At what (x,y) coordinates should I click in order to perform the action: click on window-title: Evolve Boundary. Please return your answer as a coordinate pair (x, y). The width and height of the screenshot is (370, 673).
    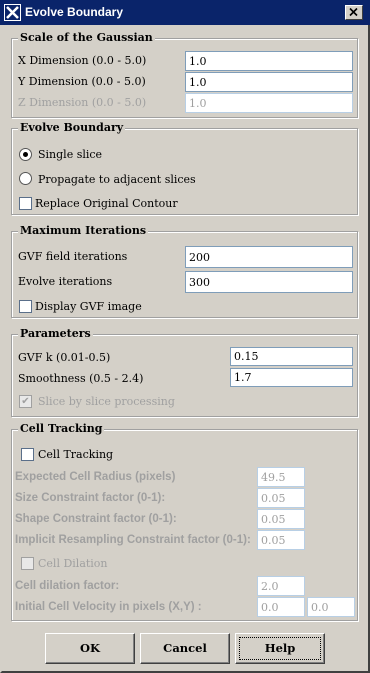
    Looking at the image, I should click on (74, 12).